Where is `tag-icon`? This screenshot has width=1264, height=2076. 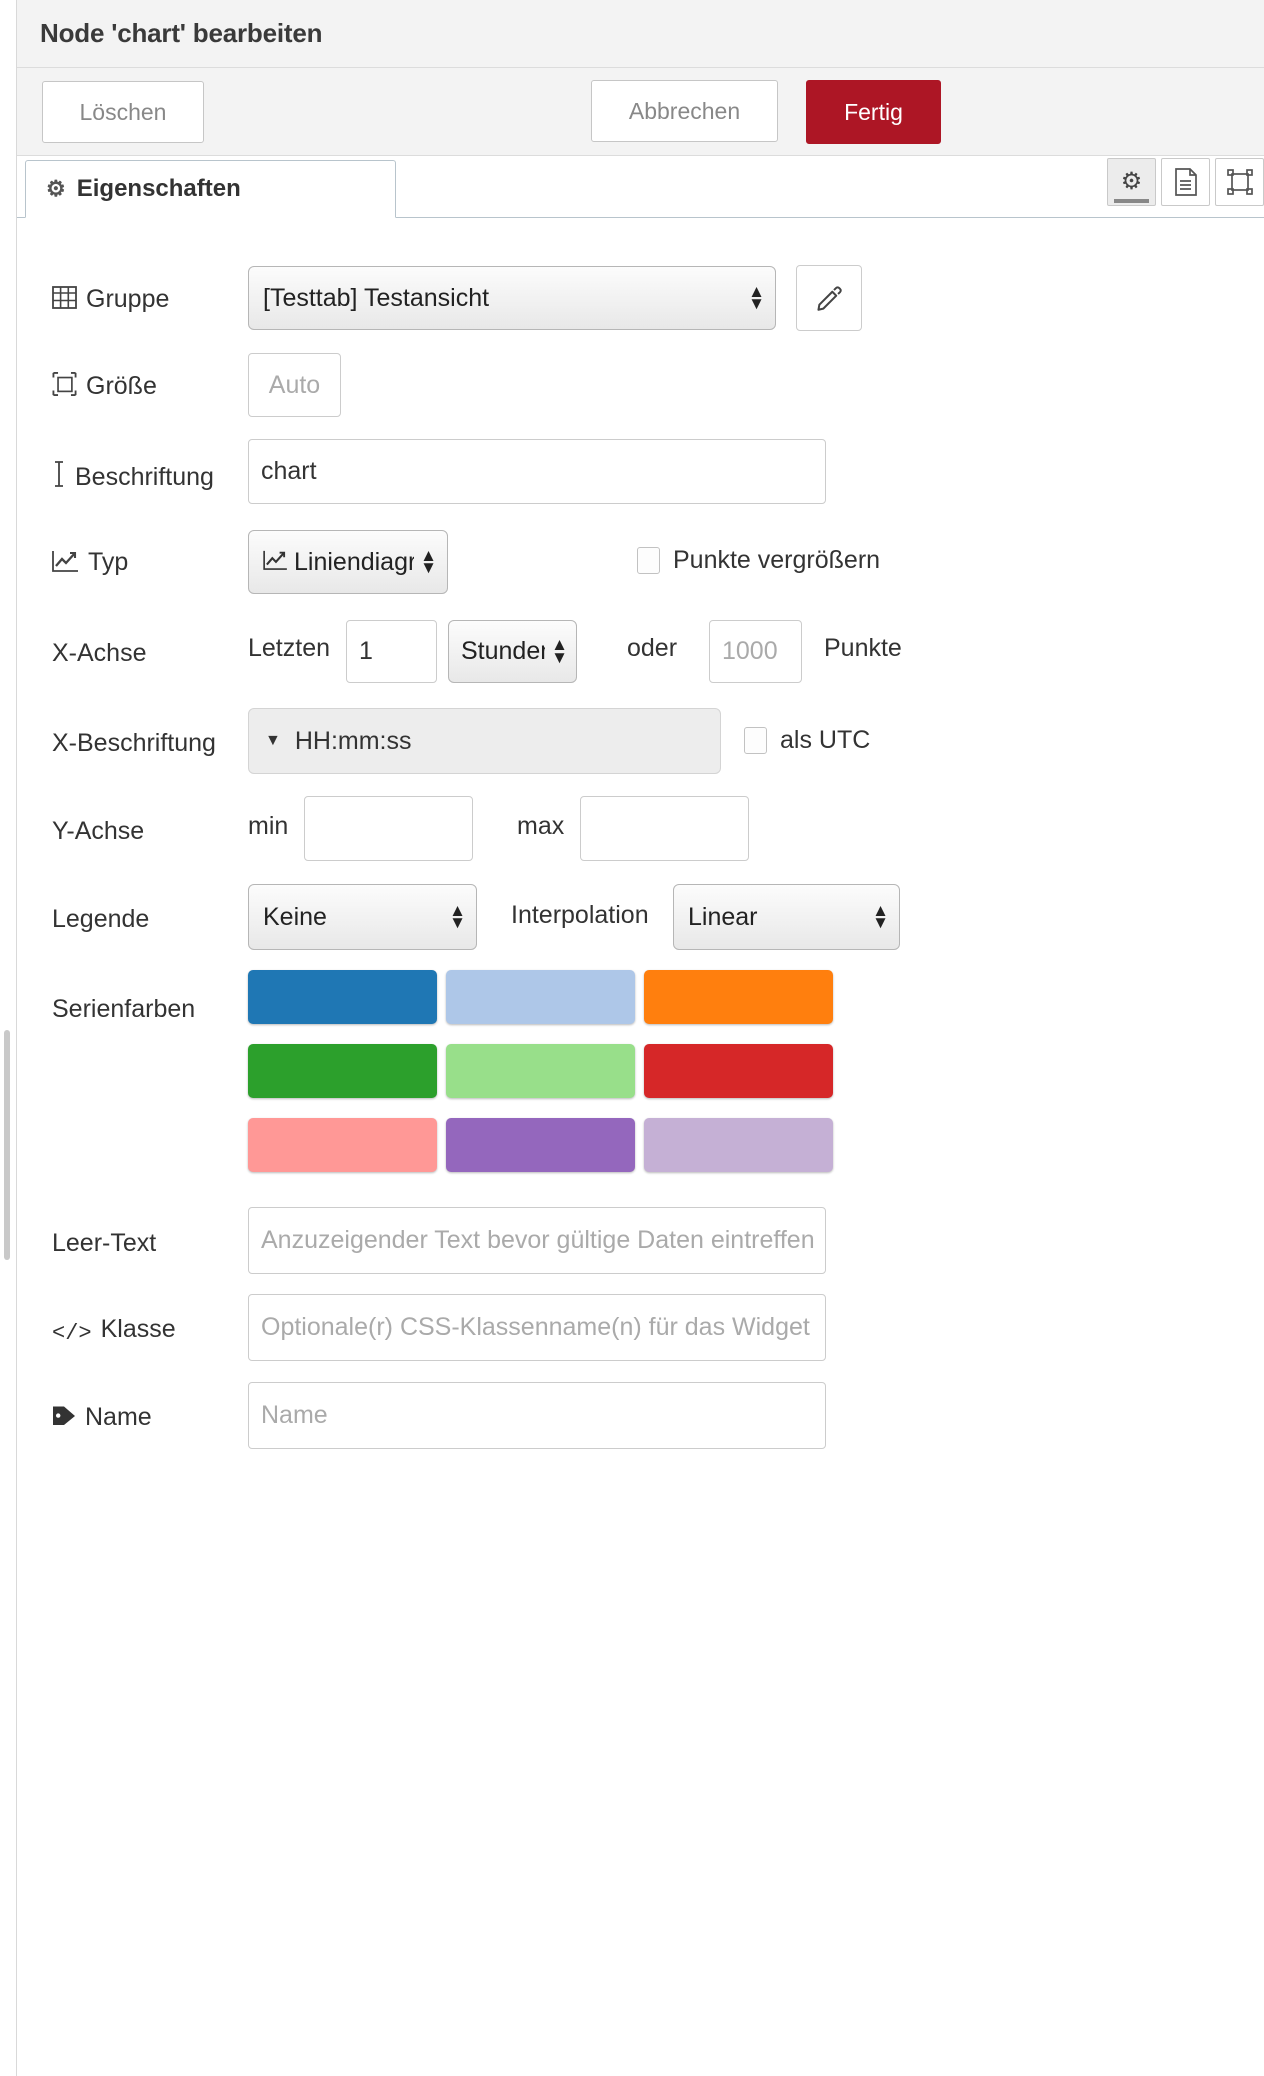 tag-icon is located at coordinates (64, 1419).